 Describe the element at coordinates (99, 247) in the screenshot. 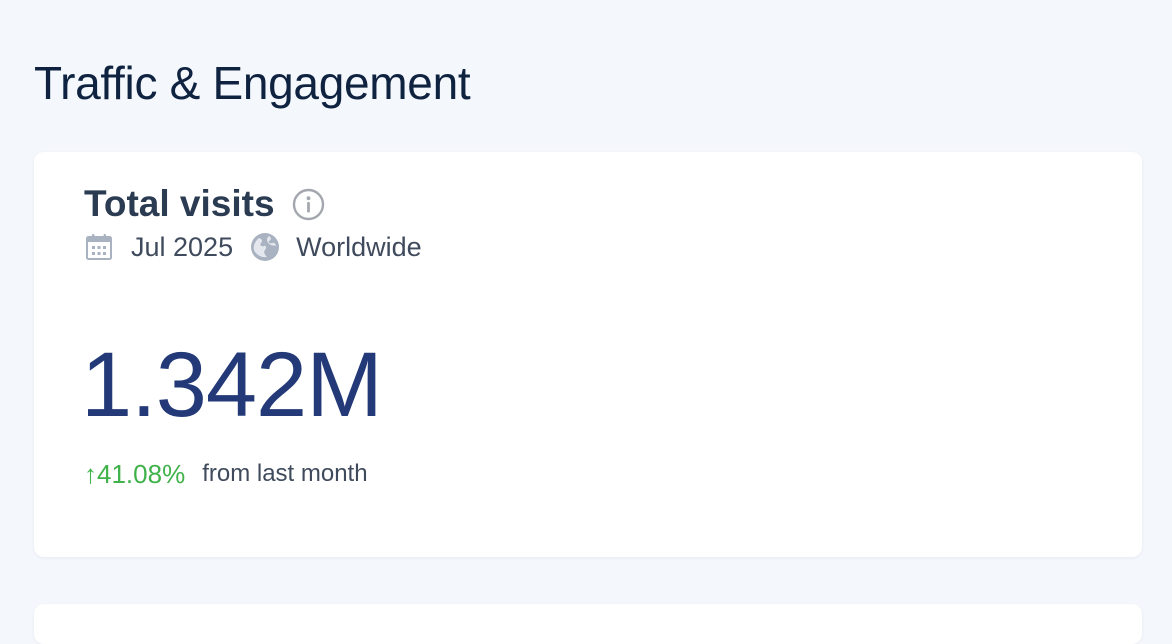

I see `calendar-icon` at that location.